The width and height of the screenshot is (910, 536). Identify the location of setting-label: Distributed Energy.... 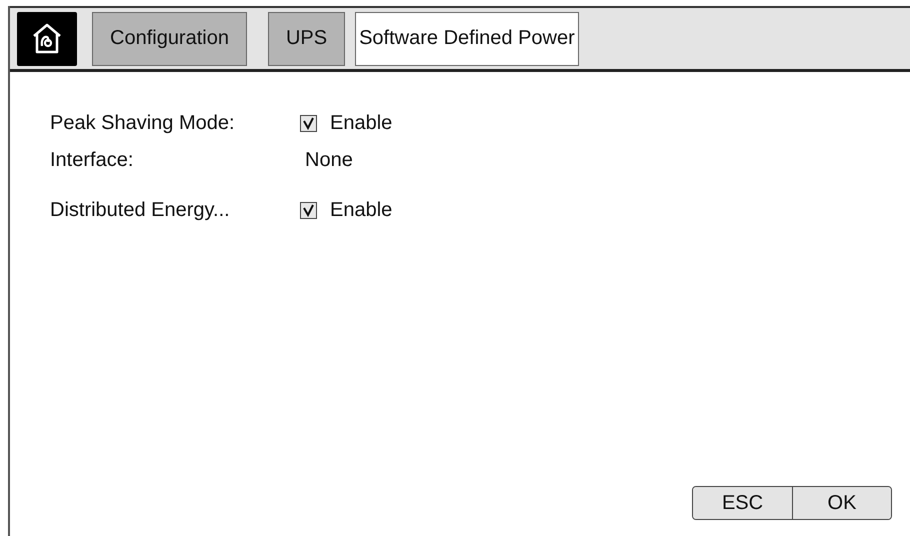
(140, 210).